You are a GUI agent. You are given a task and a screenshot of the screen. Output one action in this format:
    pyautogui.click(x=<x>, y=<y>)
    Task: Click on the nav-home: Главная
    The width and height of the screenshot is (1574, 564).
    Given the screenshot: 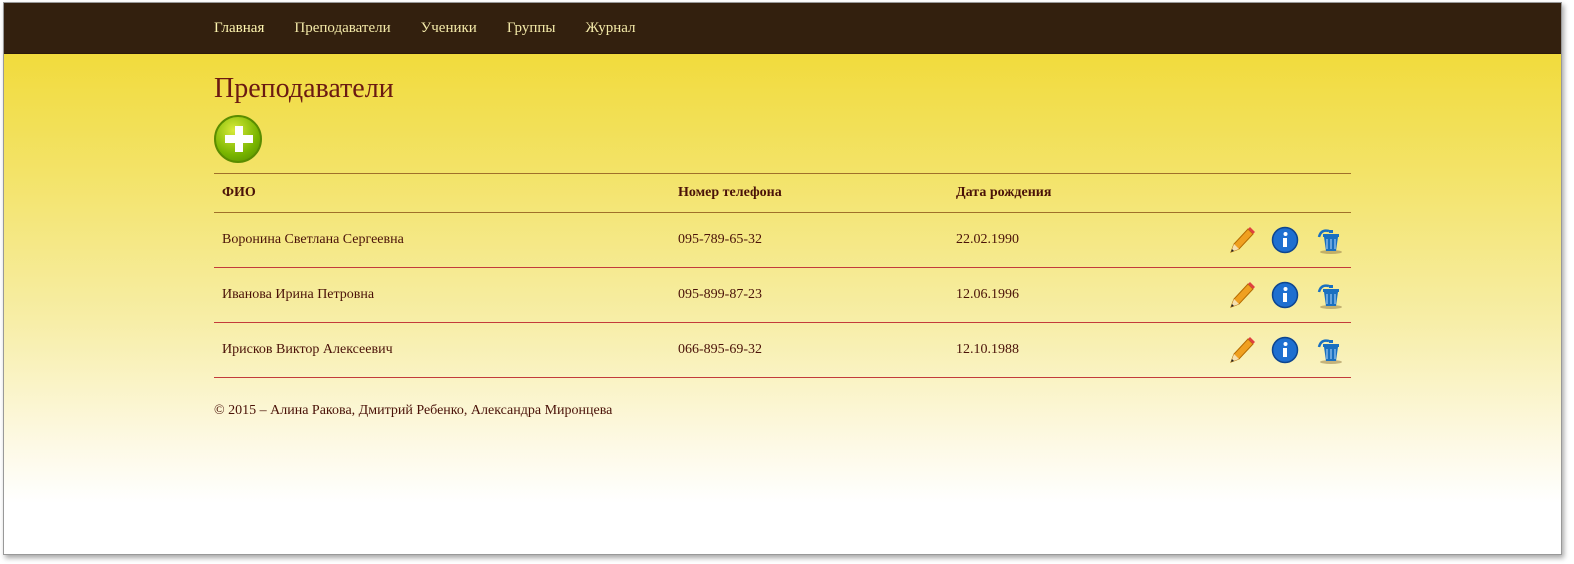 What is the action you would take?
    pyautogui.click(x=239, y=28)
    